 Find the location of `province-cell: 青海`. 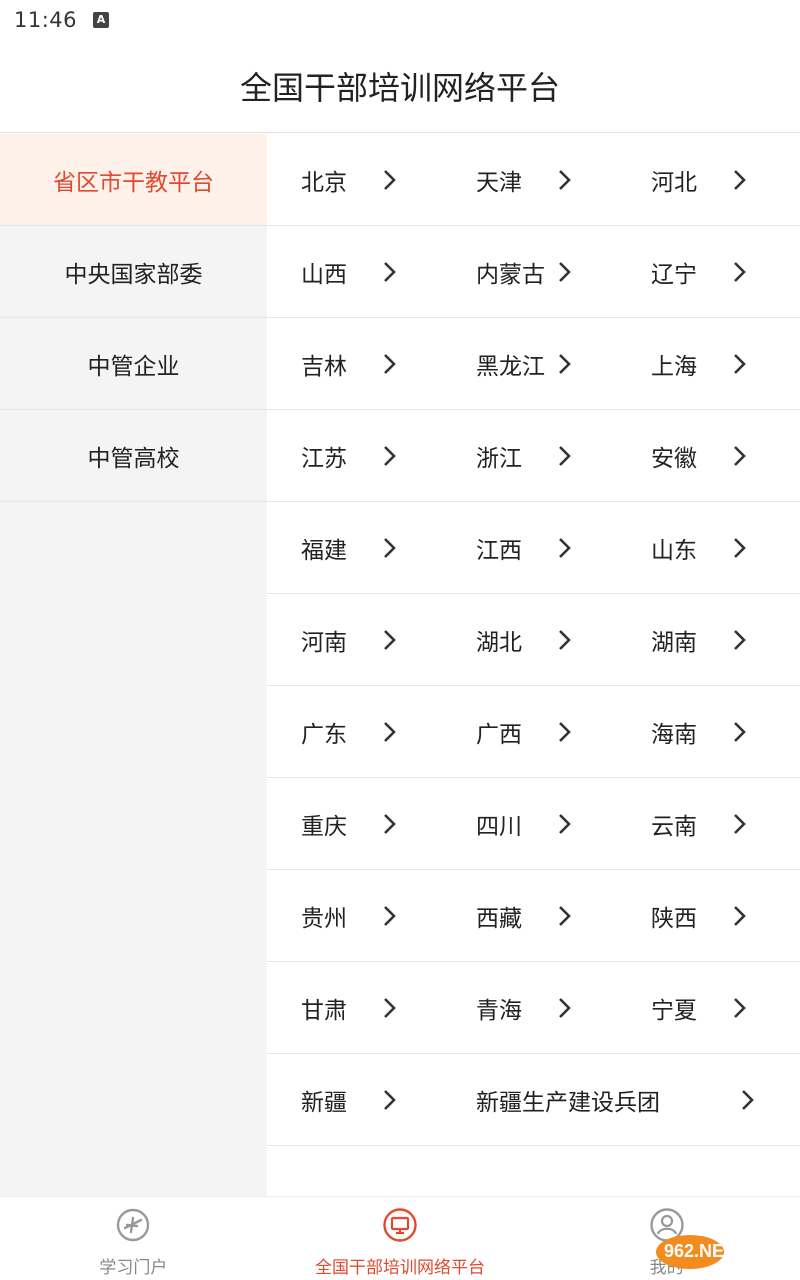

province-cell: 青海 is located at coordinates (529, 1007).